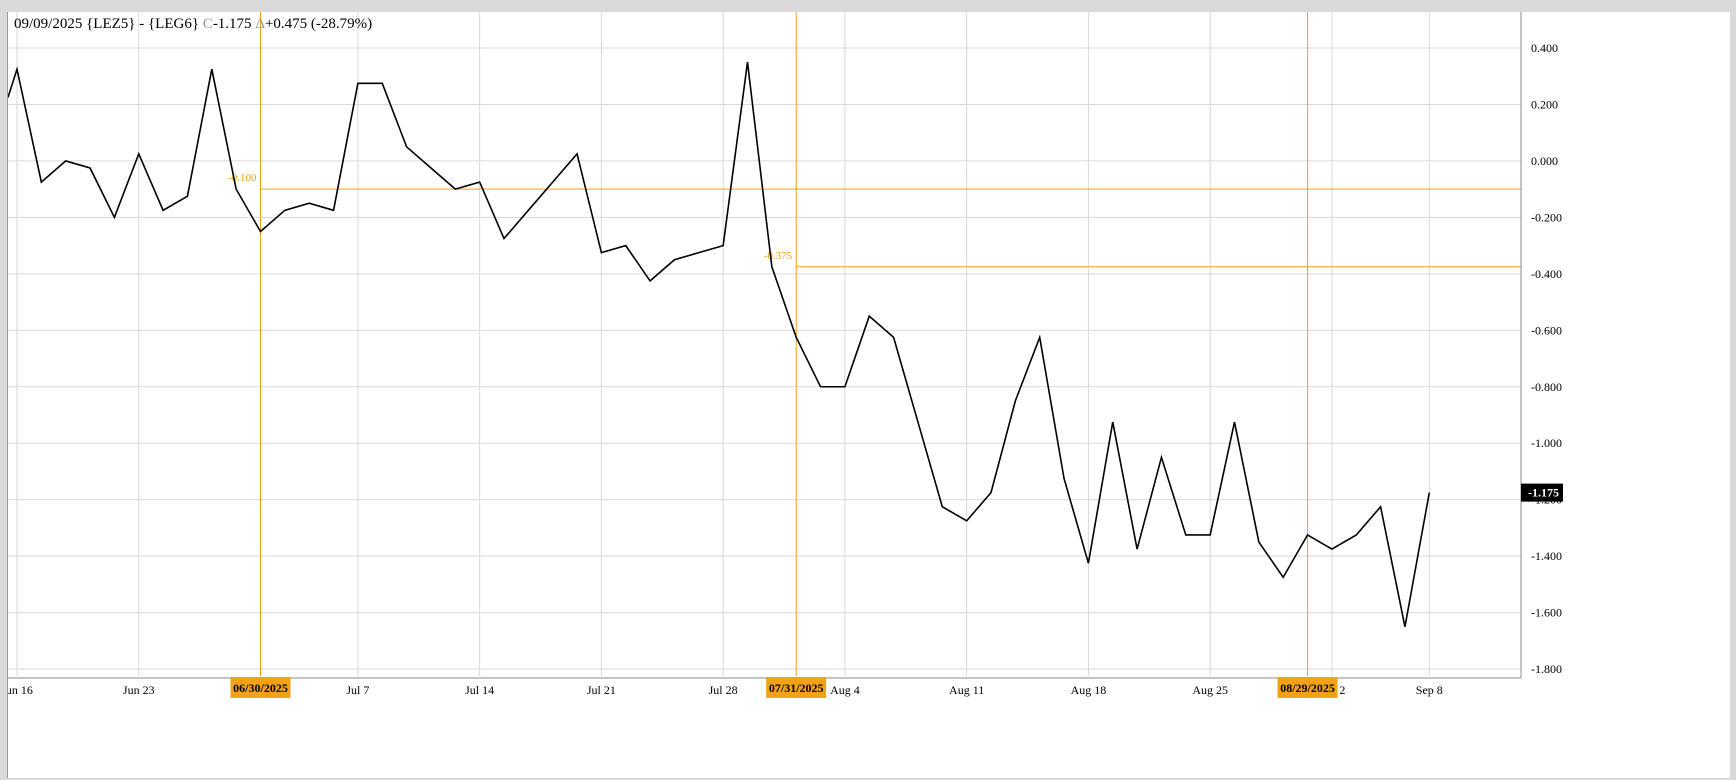 The width and height of the screenshot is (1736, 780). I want to click on header-close-value: -1.175, so click(232, 24).